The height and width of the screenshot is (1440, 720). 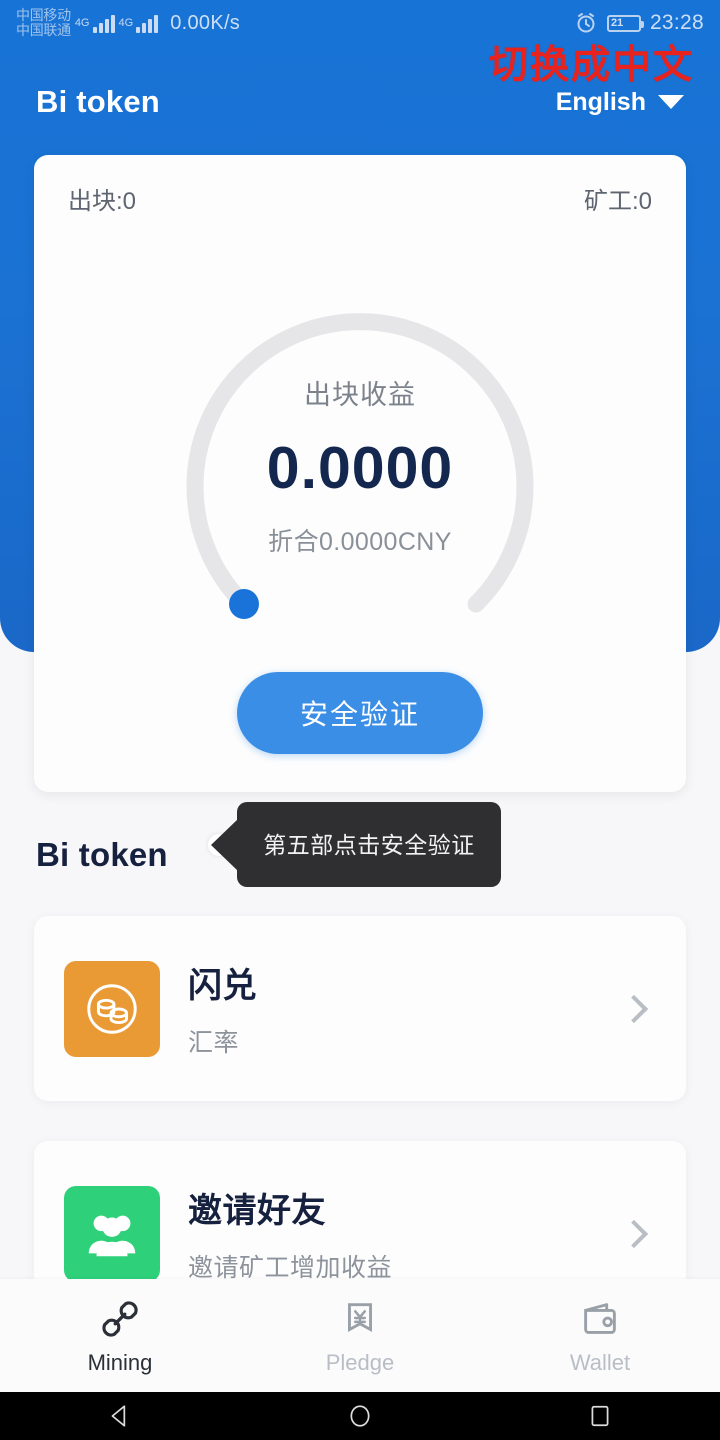 I want to click on carrier-names: 中国移动 中国联通, so click(x=43, y=23).